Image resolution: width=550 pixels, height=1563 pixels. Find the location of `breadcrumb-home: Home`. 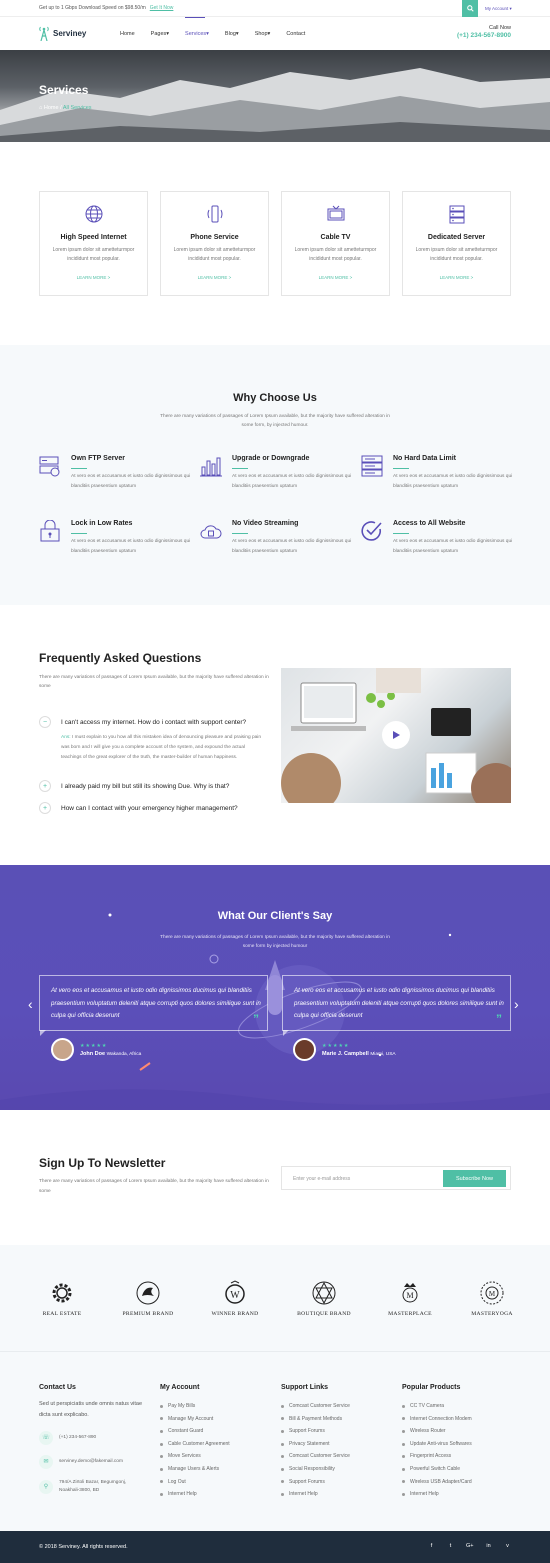

breadcrumb-home: Home is located at coordinates (51, 108).